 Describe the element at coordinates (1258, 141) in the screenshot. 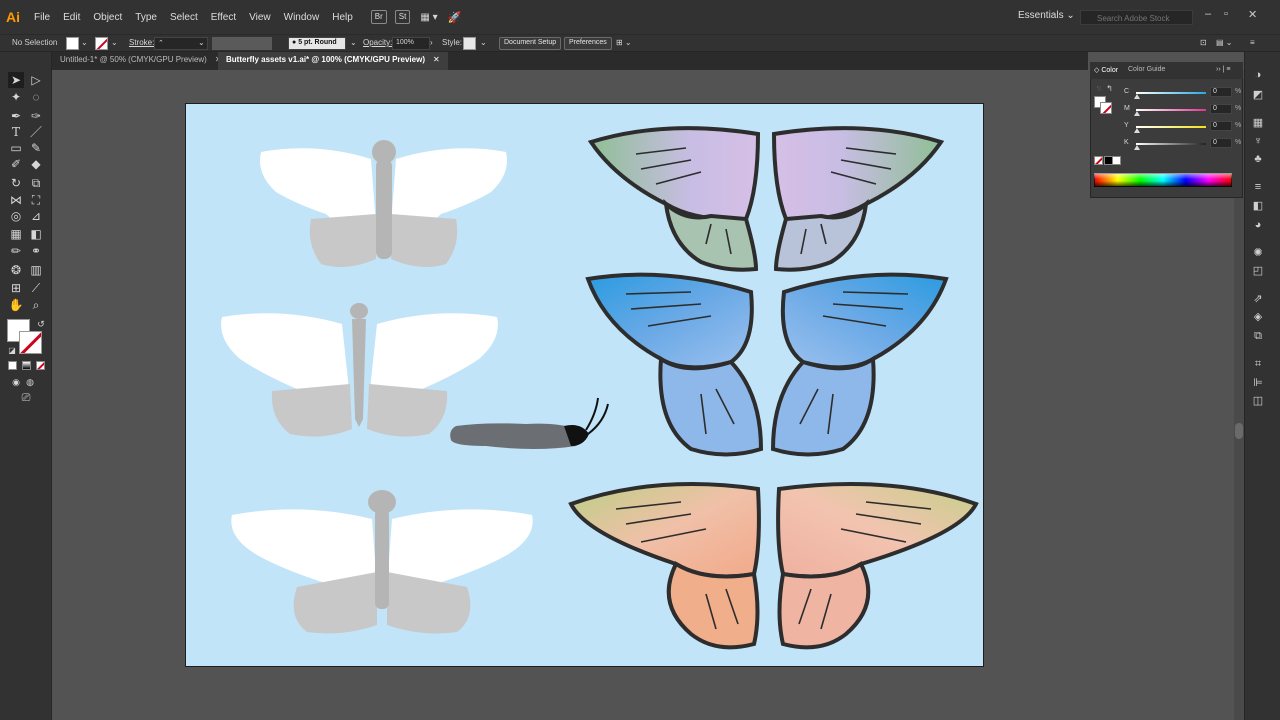

I see `brushes-icon: ♆` at that location.